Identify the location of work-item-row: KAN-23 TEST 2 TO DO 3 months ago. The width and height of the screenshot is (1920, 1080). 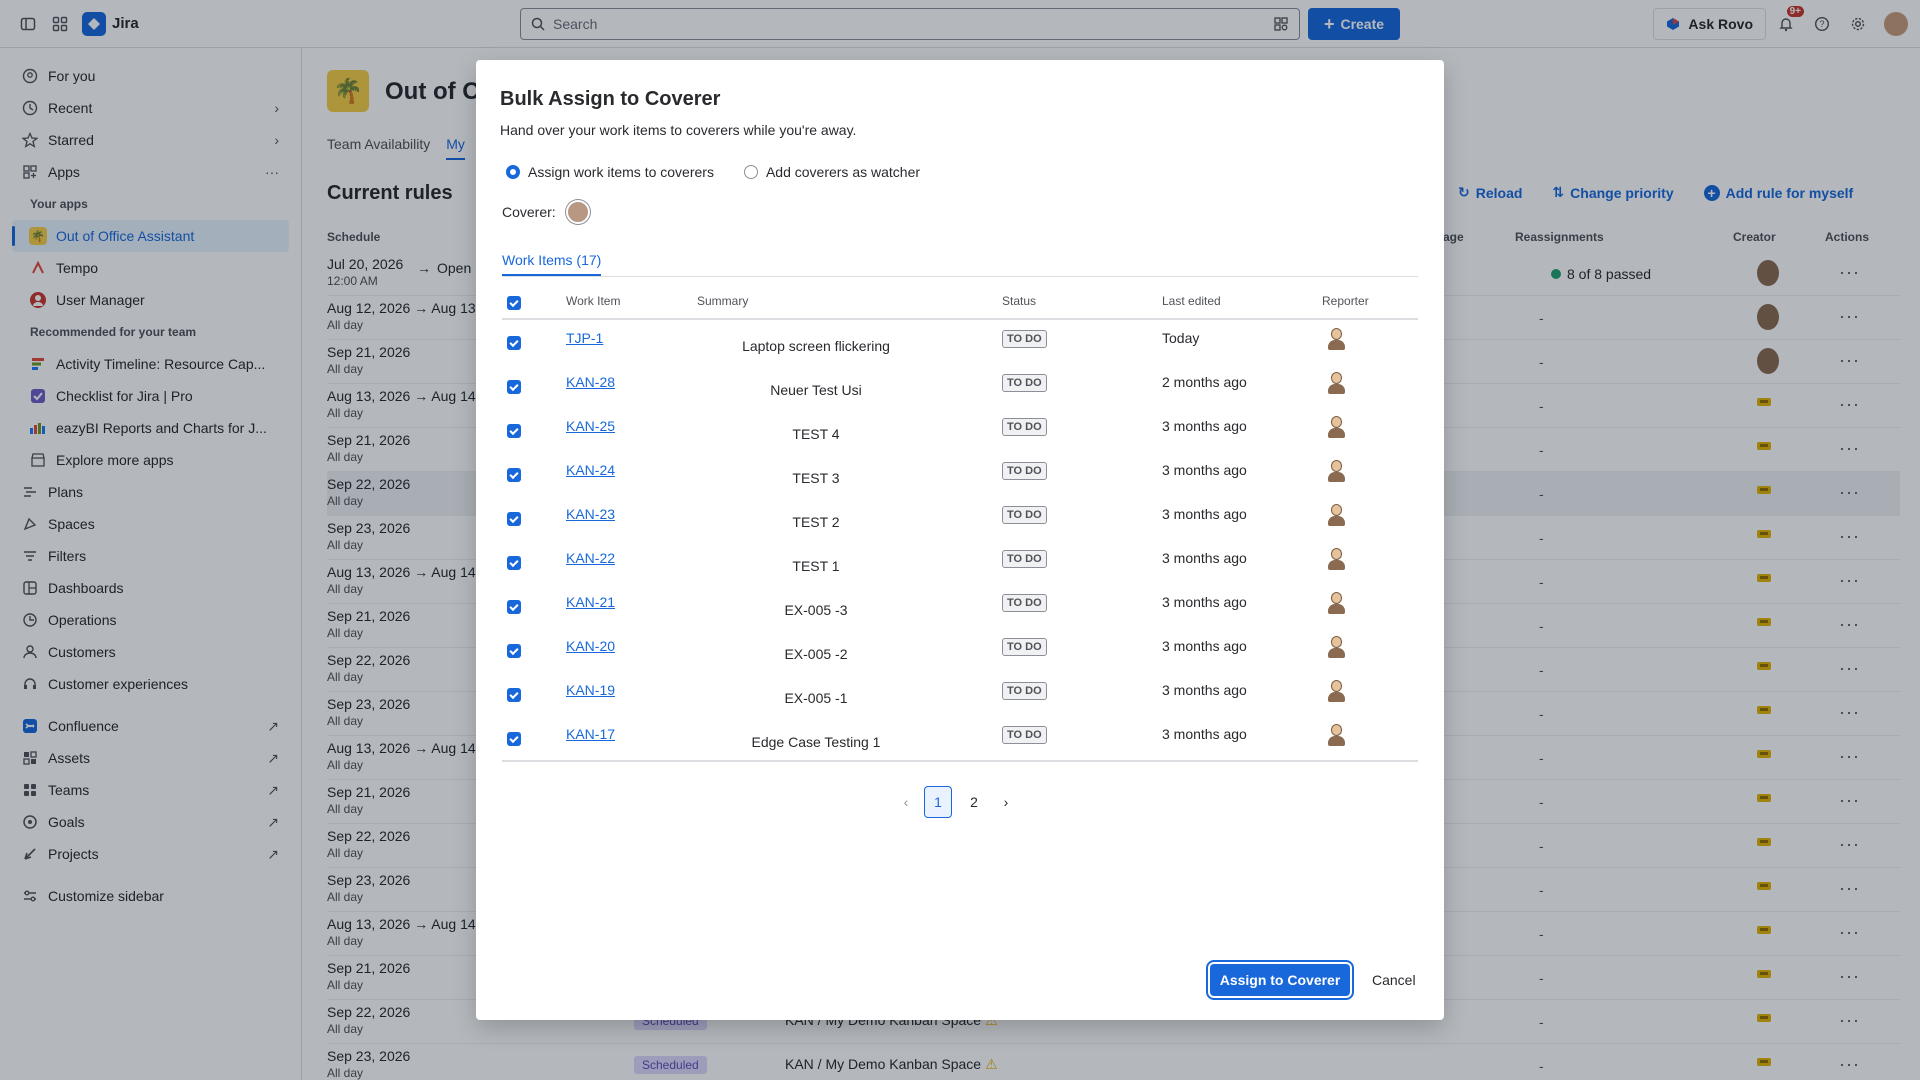
(960, 518).